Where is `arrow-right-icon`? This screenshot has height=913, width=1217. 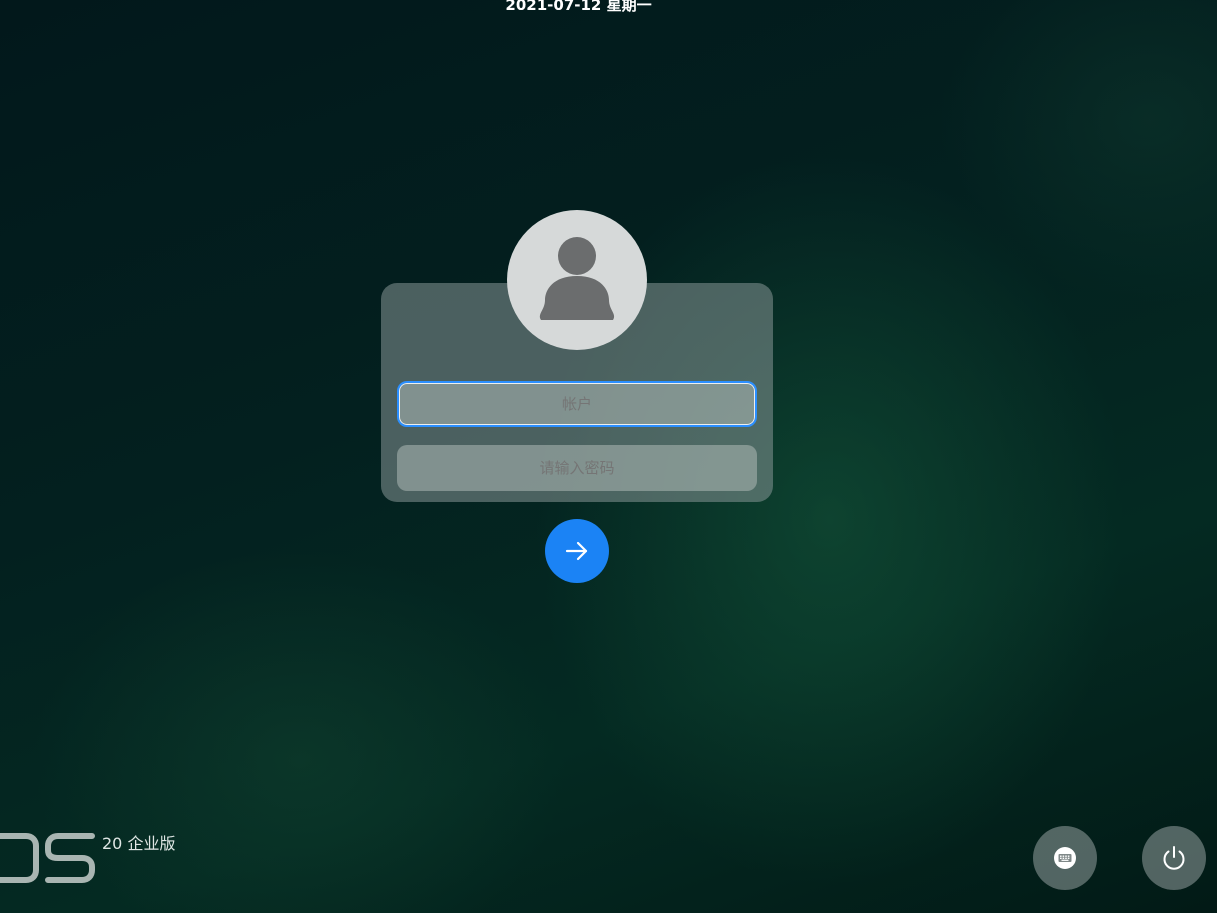 arrow-right-icon is located at coordinates (576, 551).